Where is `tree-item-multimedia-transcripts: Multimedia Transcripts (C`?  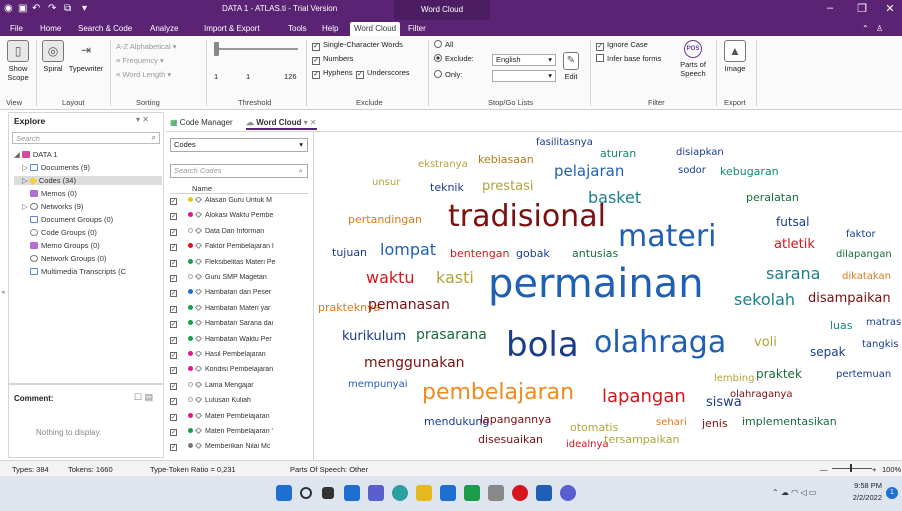 tree-item-multimedia-transcripts: Multimedia Transcripts (C is located at coordinates (95, 271).